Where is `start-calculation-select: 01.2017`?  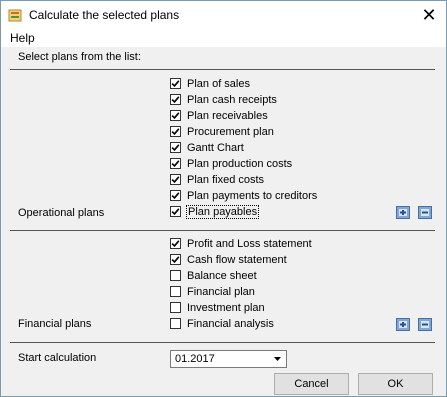 start-calculation-select: 01.2017 is located at coordinates (228, 359).